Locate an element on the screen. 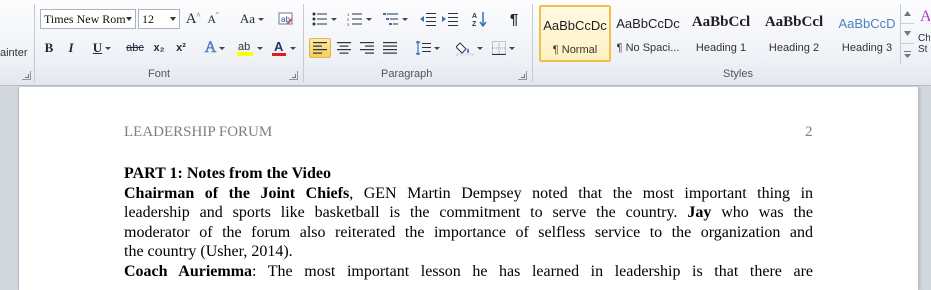 This screenshot has height=290, width=931. borders-icon is located at coordinates (498, 48).